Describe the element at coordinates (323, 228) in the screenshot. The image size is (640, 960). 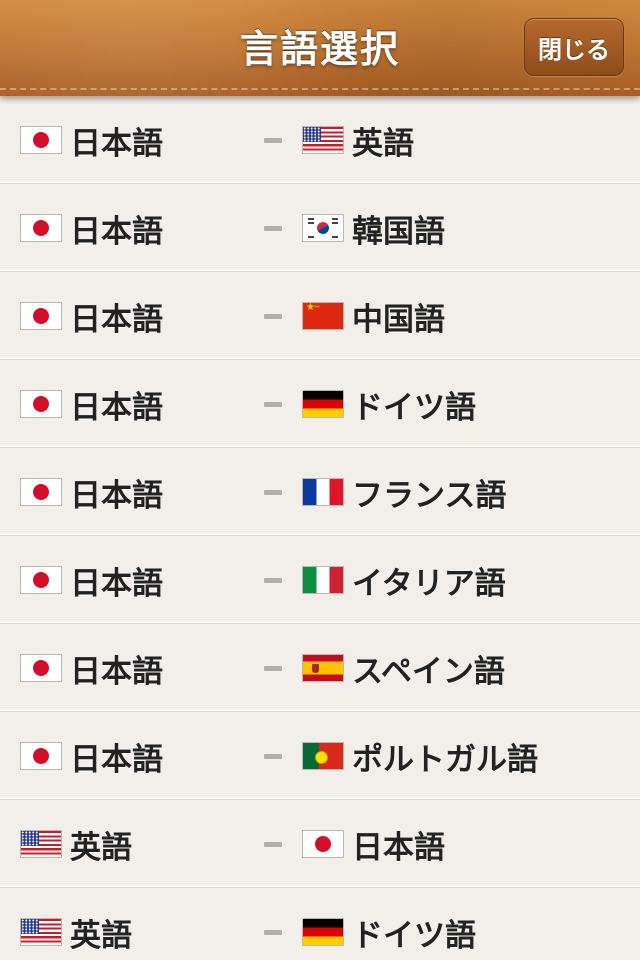
I see `flag-korea-icon` at that location.